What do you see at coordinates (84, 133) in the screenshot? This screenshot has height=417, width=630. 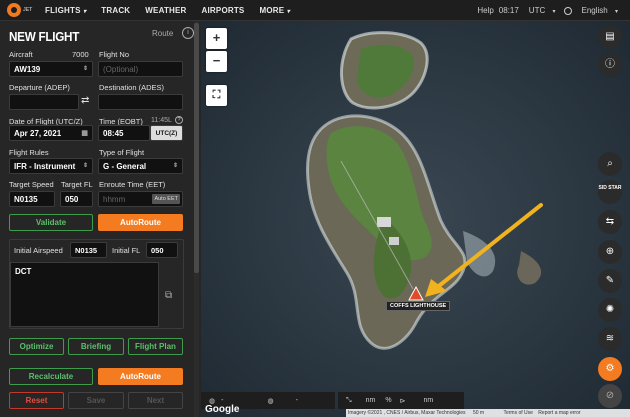 I see `calendar-icon: ▦` at bounding box center [84, 133].